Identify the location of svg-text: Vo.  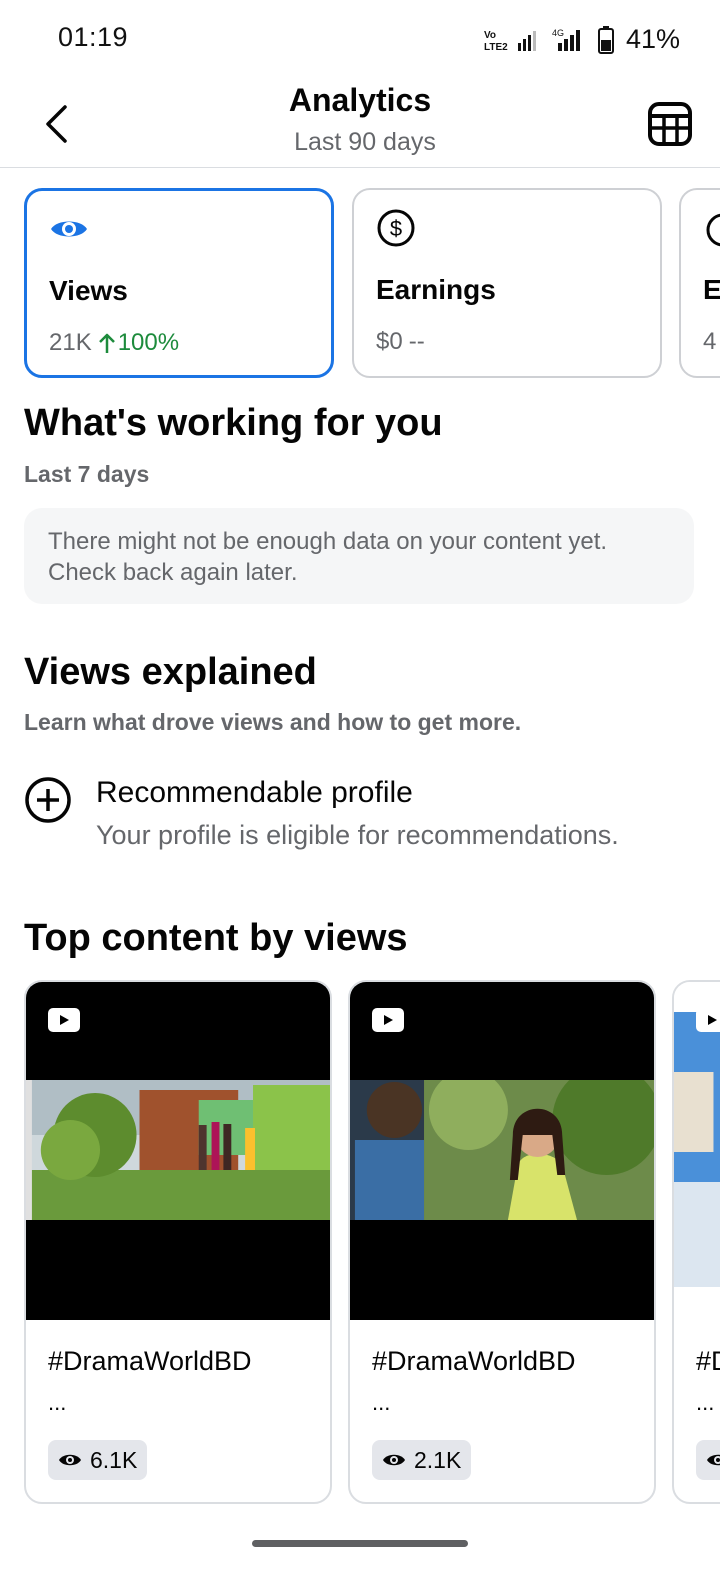
(490, 35).